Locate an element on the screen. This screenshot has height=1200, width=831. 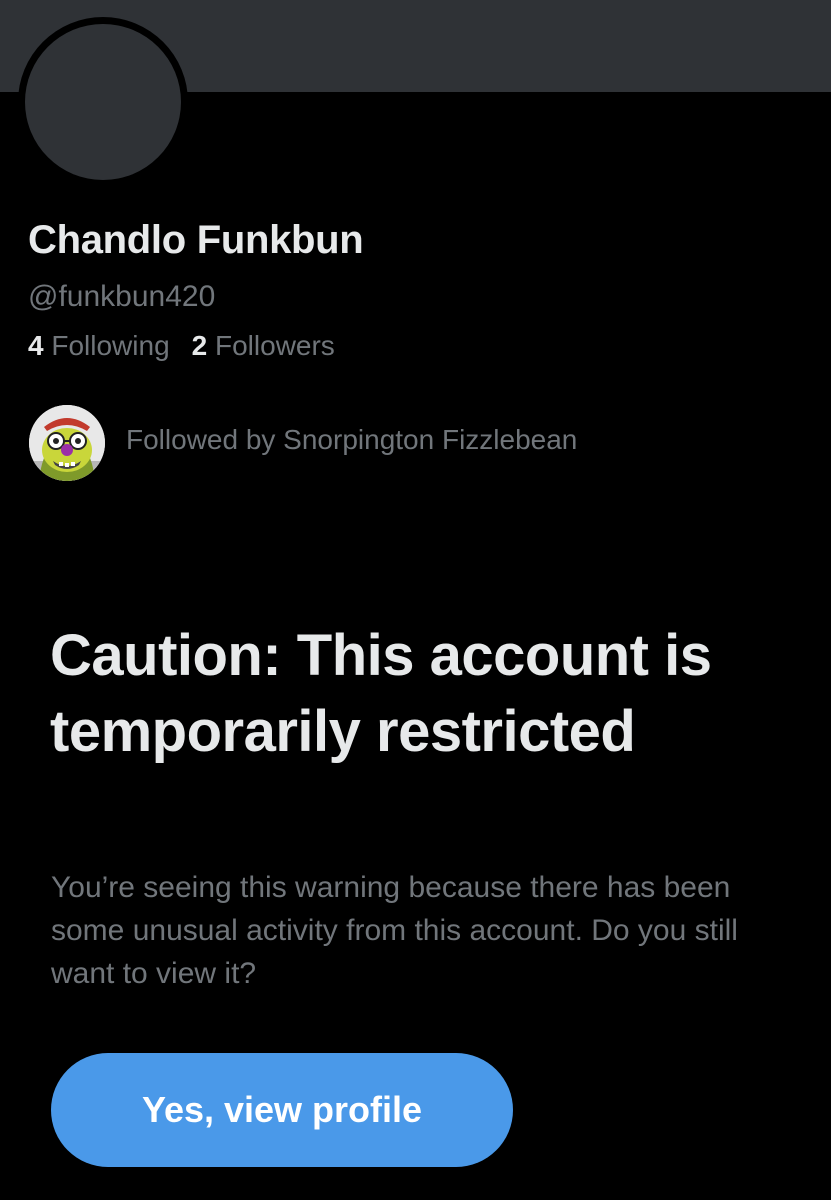
following-link: 4 Following is located at coordinates (99, 345).